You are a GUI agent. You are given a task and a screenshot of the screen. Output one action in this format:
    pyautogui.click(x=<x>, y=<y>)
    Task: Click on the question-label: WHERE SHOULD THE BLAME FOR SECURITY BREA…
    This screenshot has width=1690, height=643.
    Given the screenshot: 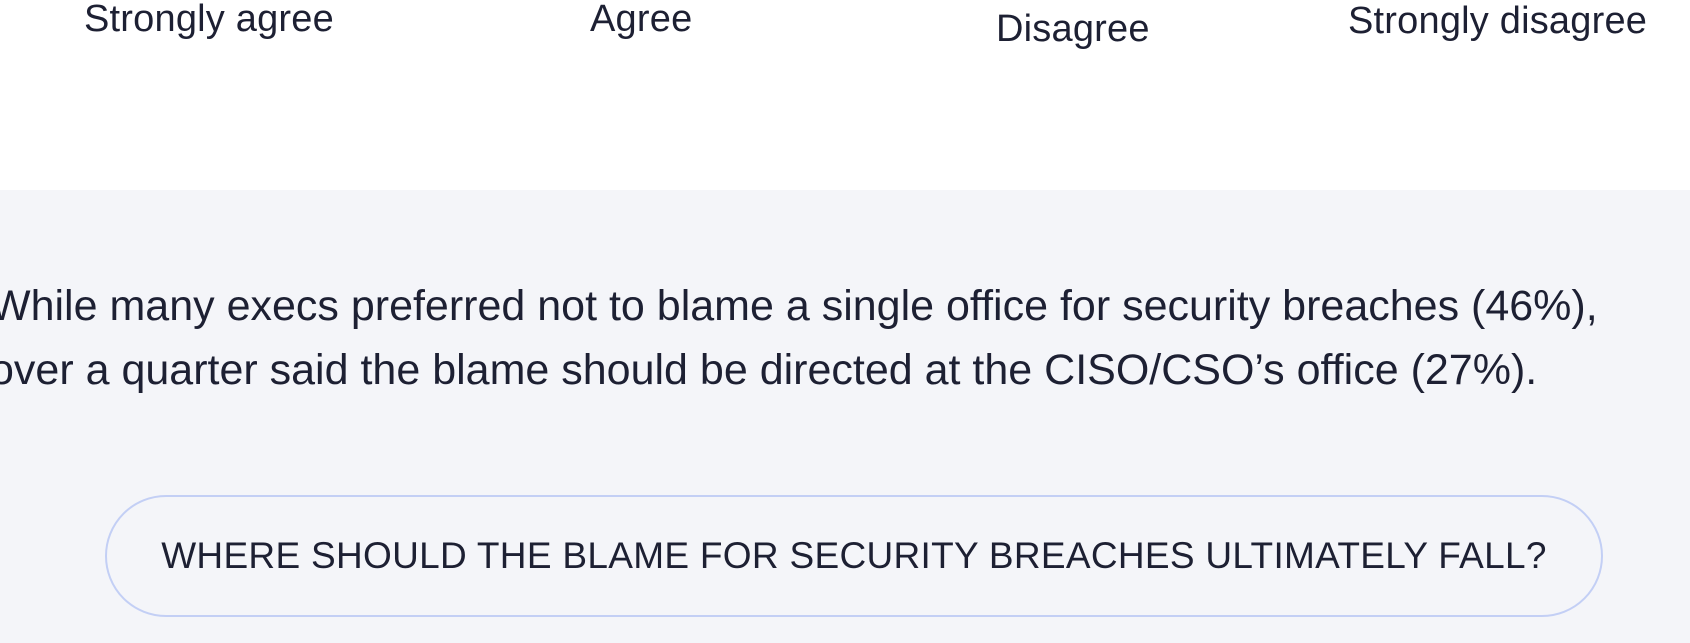 What is the action you would take?
    pyautogui.click(x=854, y=555)
    